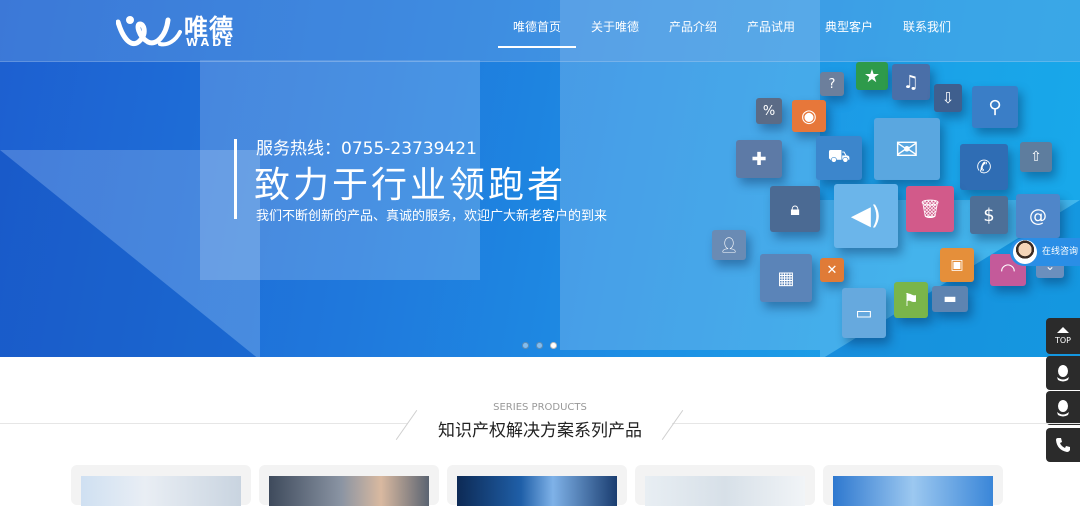 The height and width of the screenshot is (506, 1080). Describe the element at coordinates (948, 98) in the screenshot. I see `download-icon: ⇩` at that location.